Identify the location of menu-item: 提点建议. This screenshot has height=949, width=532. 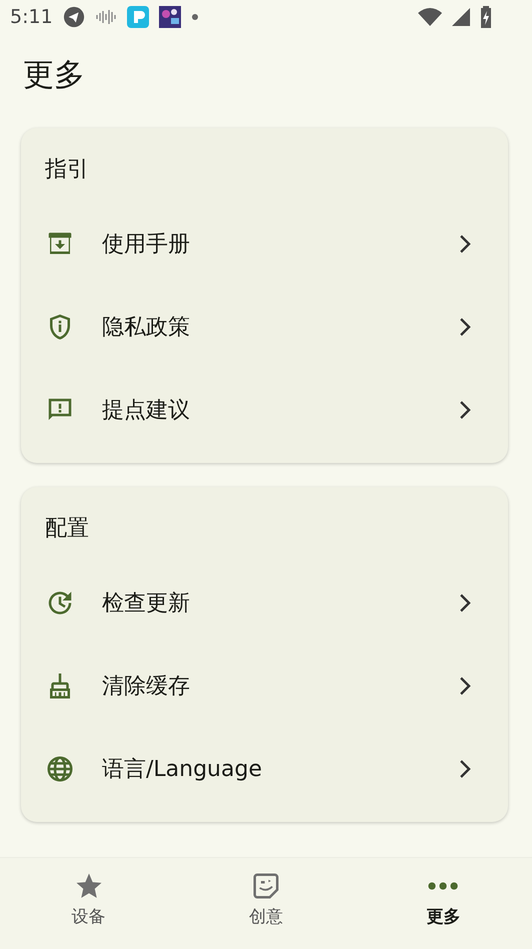
(264, 409).